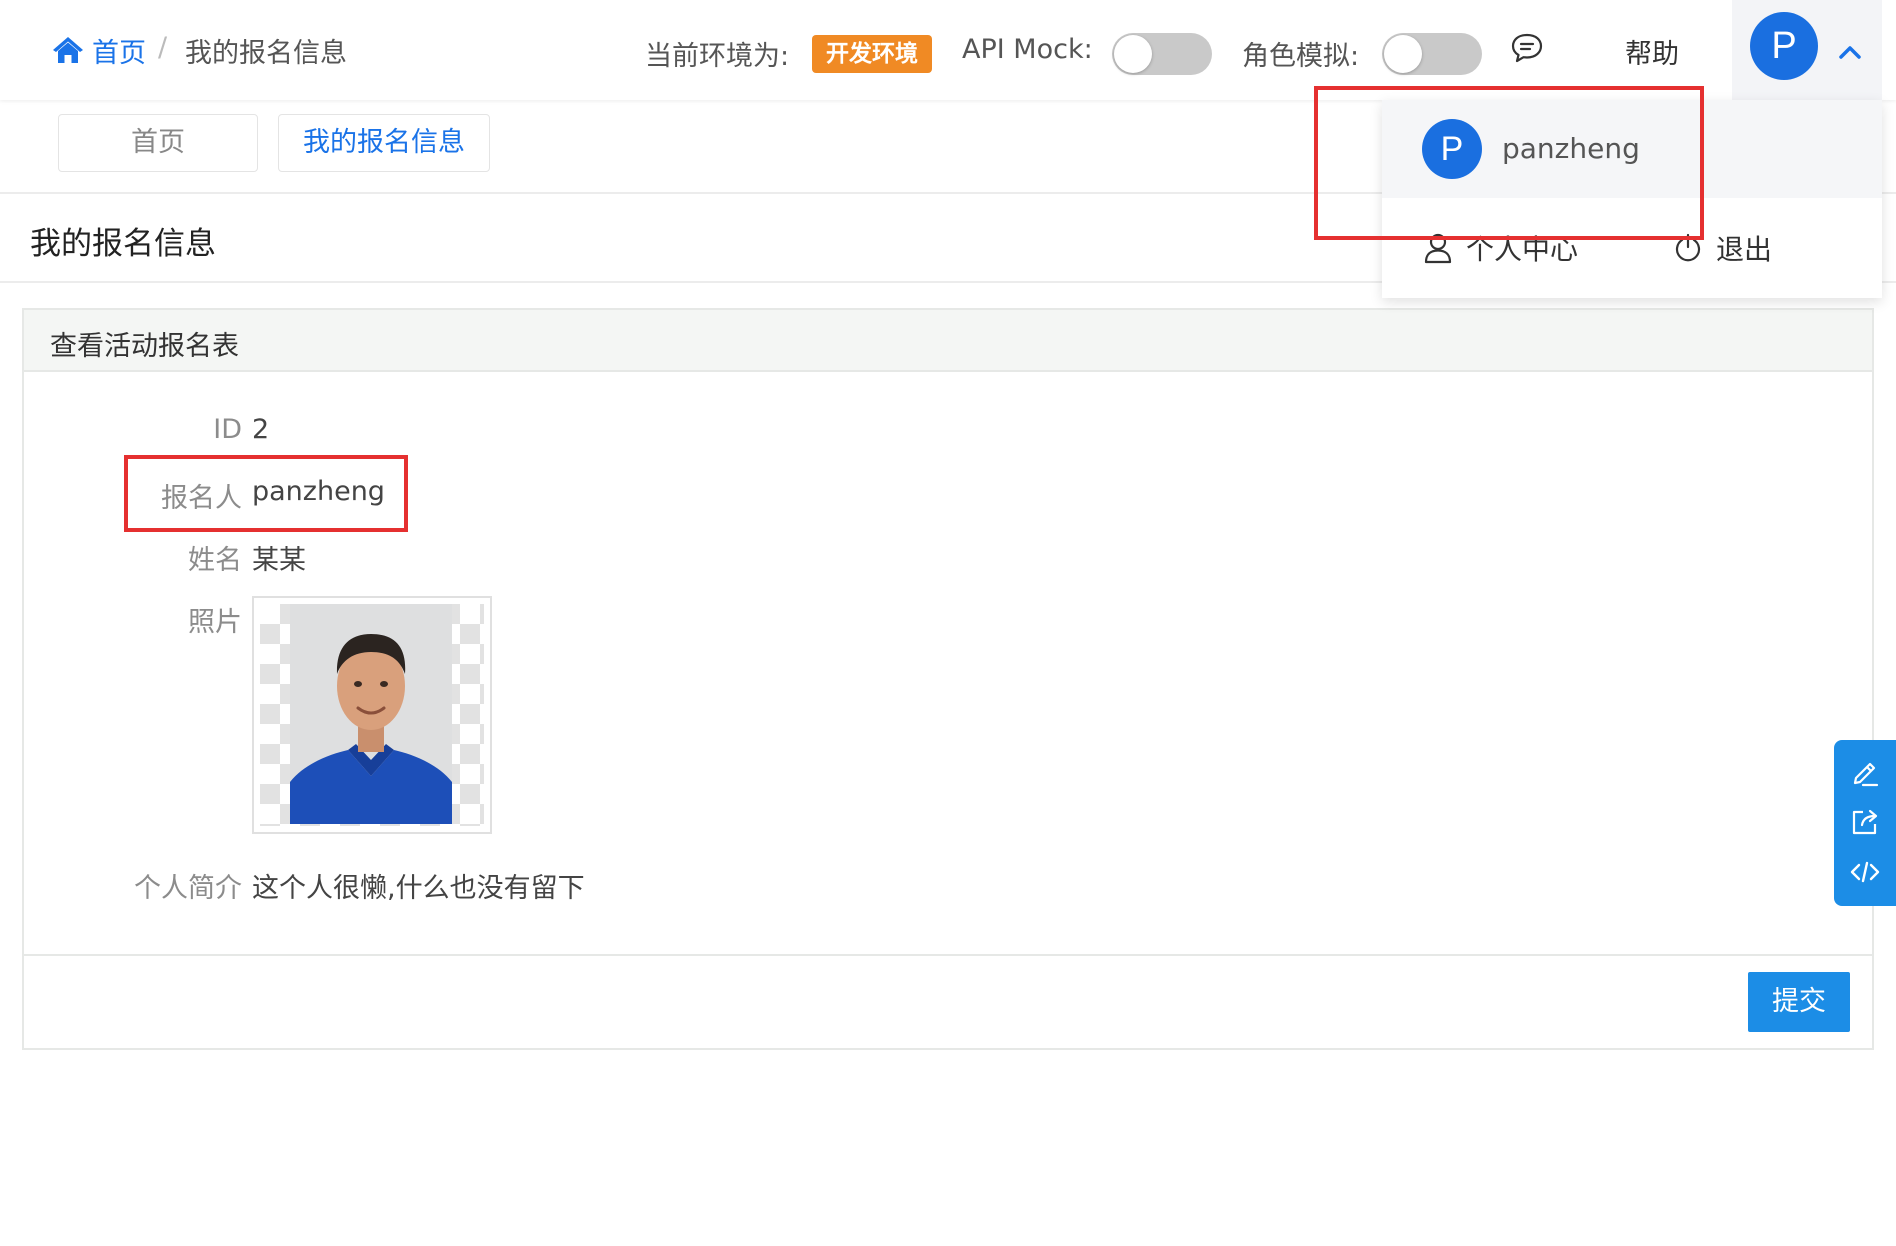 The width and height of the screenshot is (1896, 1246). I want to click on tab-my-registration: 我的报名信息, so click(384, 143).